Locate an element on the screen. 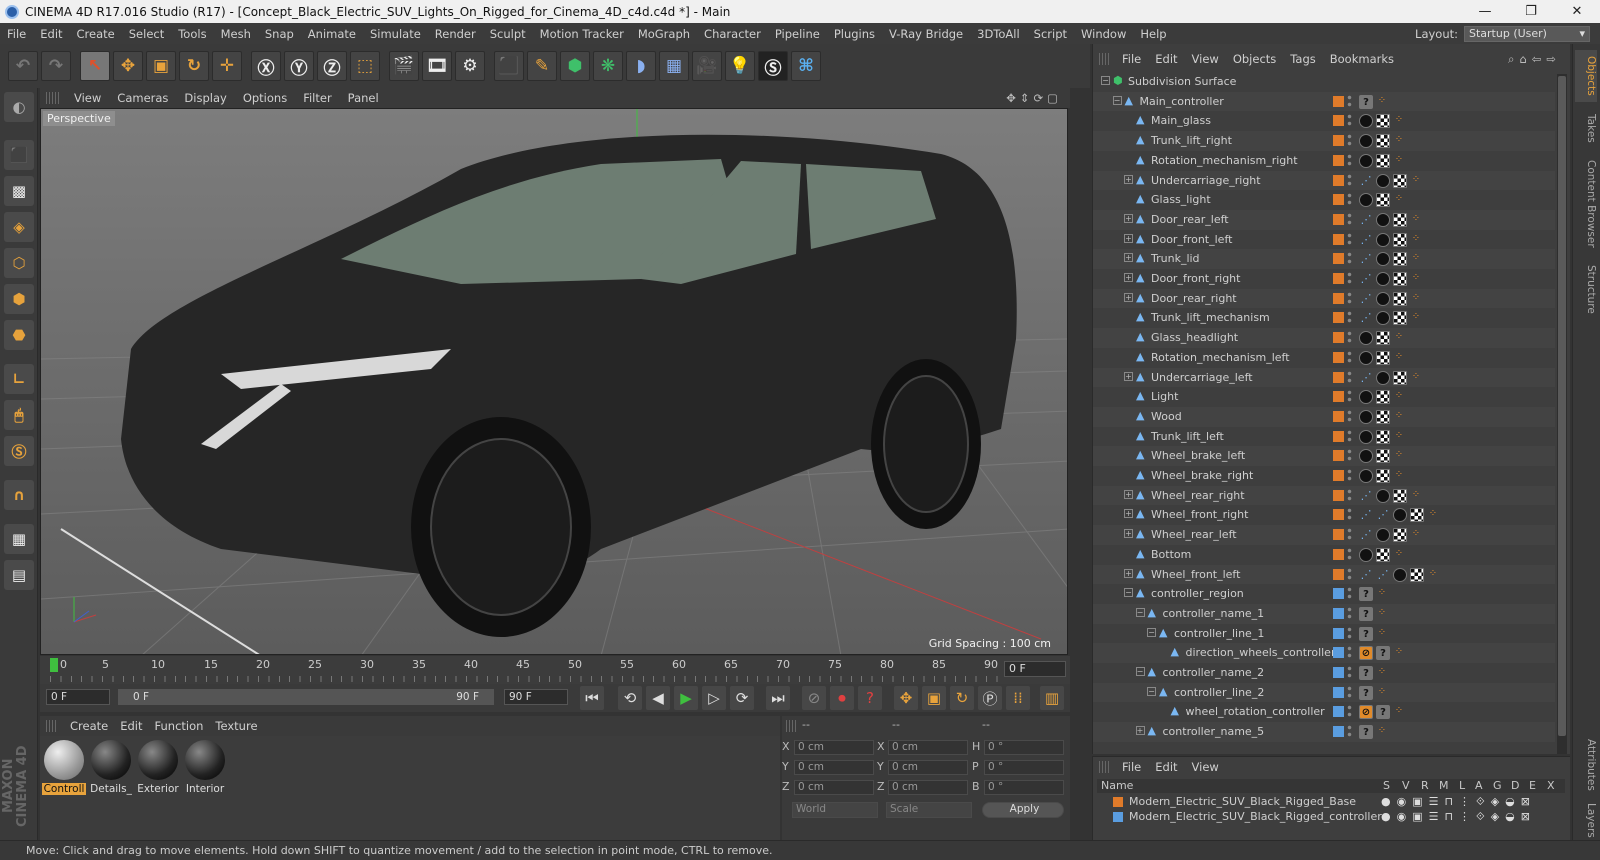 Image resolution: width=1600 pixels, height=860 pixels. viewport-menu-view: View is located at coordinates (87, 98).